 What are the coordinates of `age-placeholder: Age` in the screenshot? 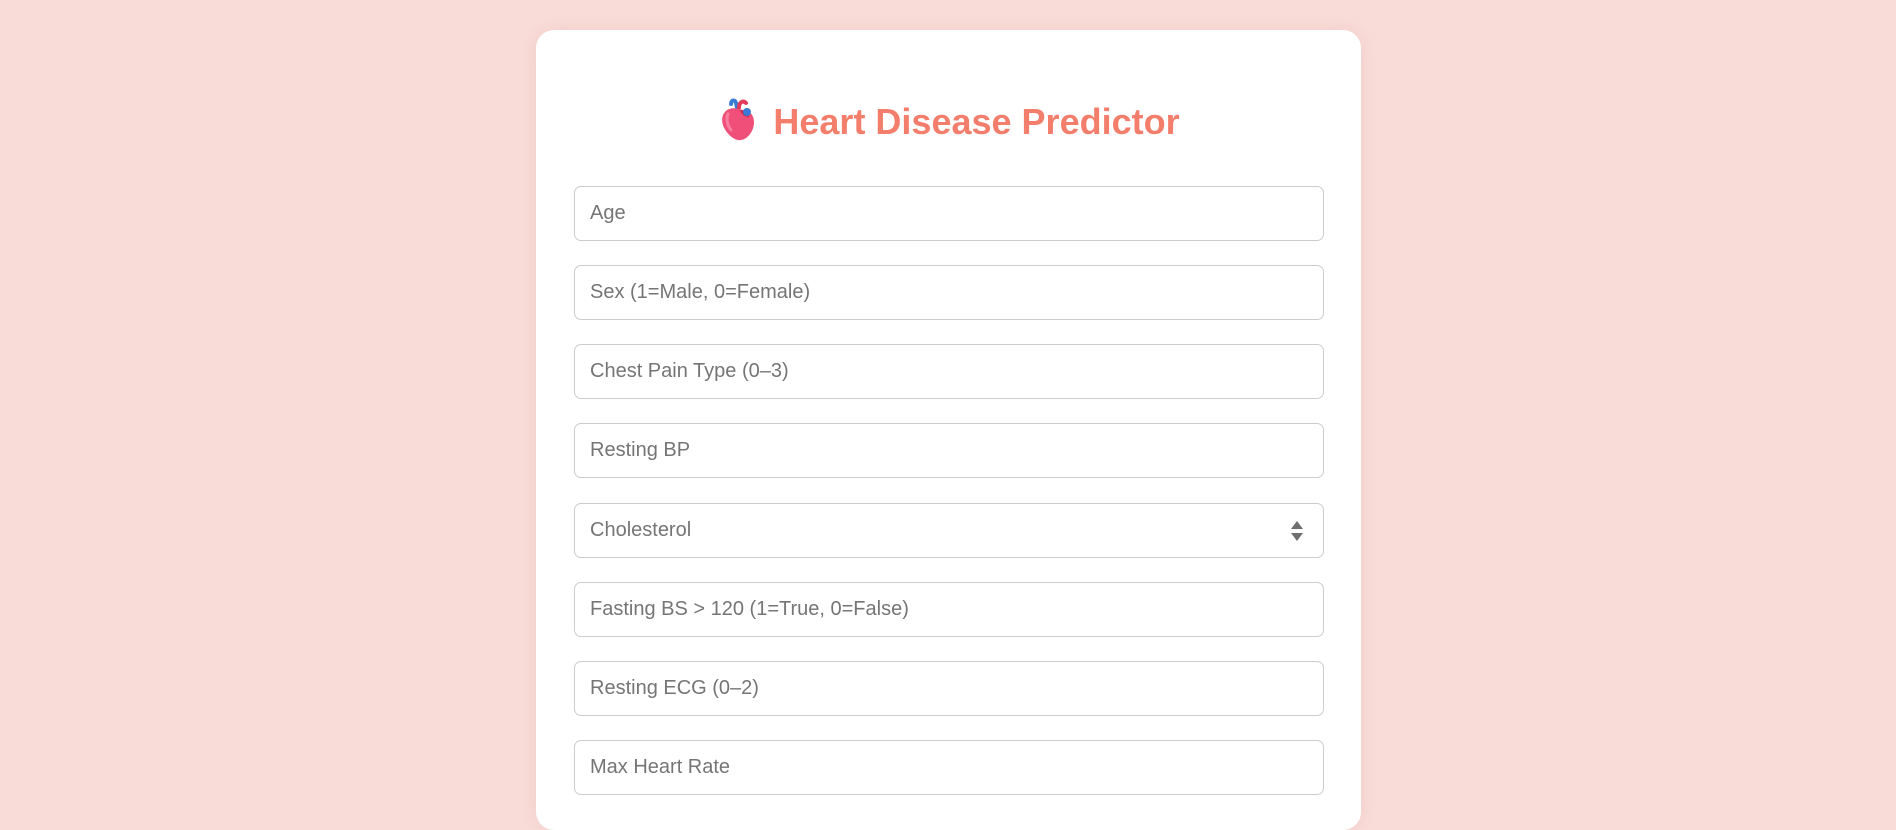 It's located at (608, 213).